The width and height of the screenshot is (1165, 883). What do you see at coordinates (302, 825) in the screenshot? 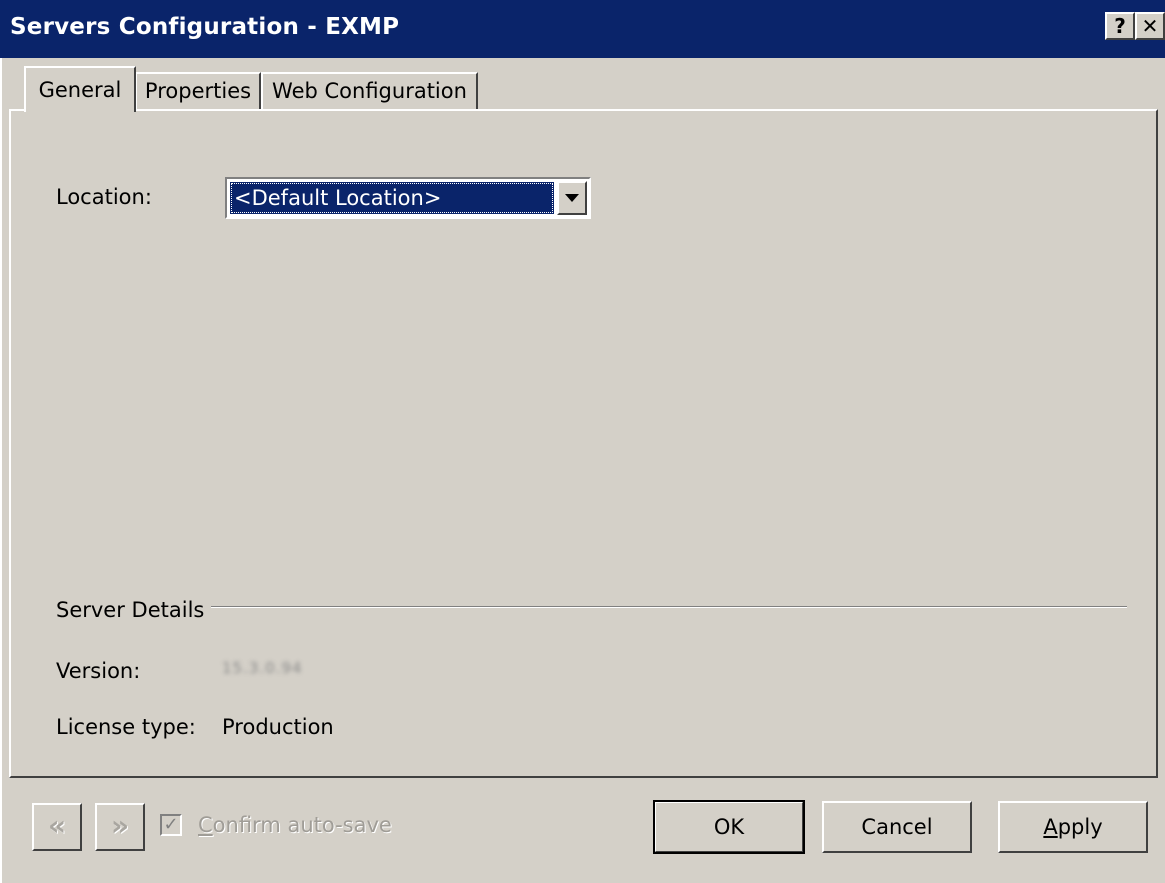
I see `confirm-auto-save-text: onfirm auto-save` at bounding box center [302, 825].